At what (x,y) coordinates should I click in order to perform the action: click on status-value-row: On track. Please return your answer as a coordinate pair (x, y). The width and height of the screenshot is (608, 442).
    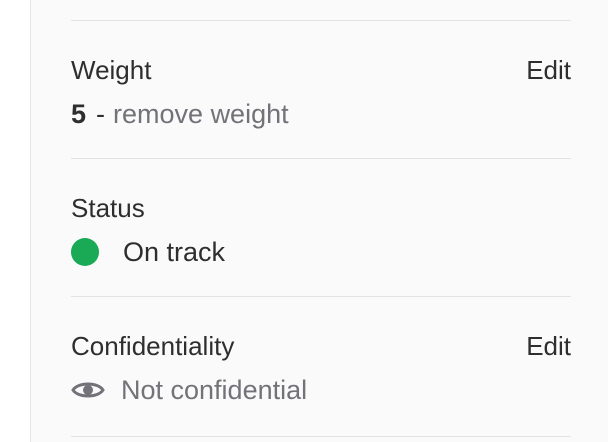
    Looking at the image, I should click on (148, 252).